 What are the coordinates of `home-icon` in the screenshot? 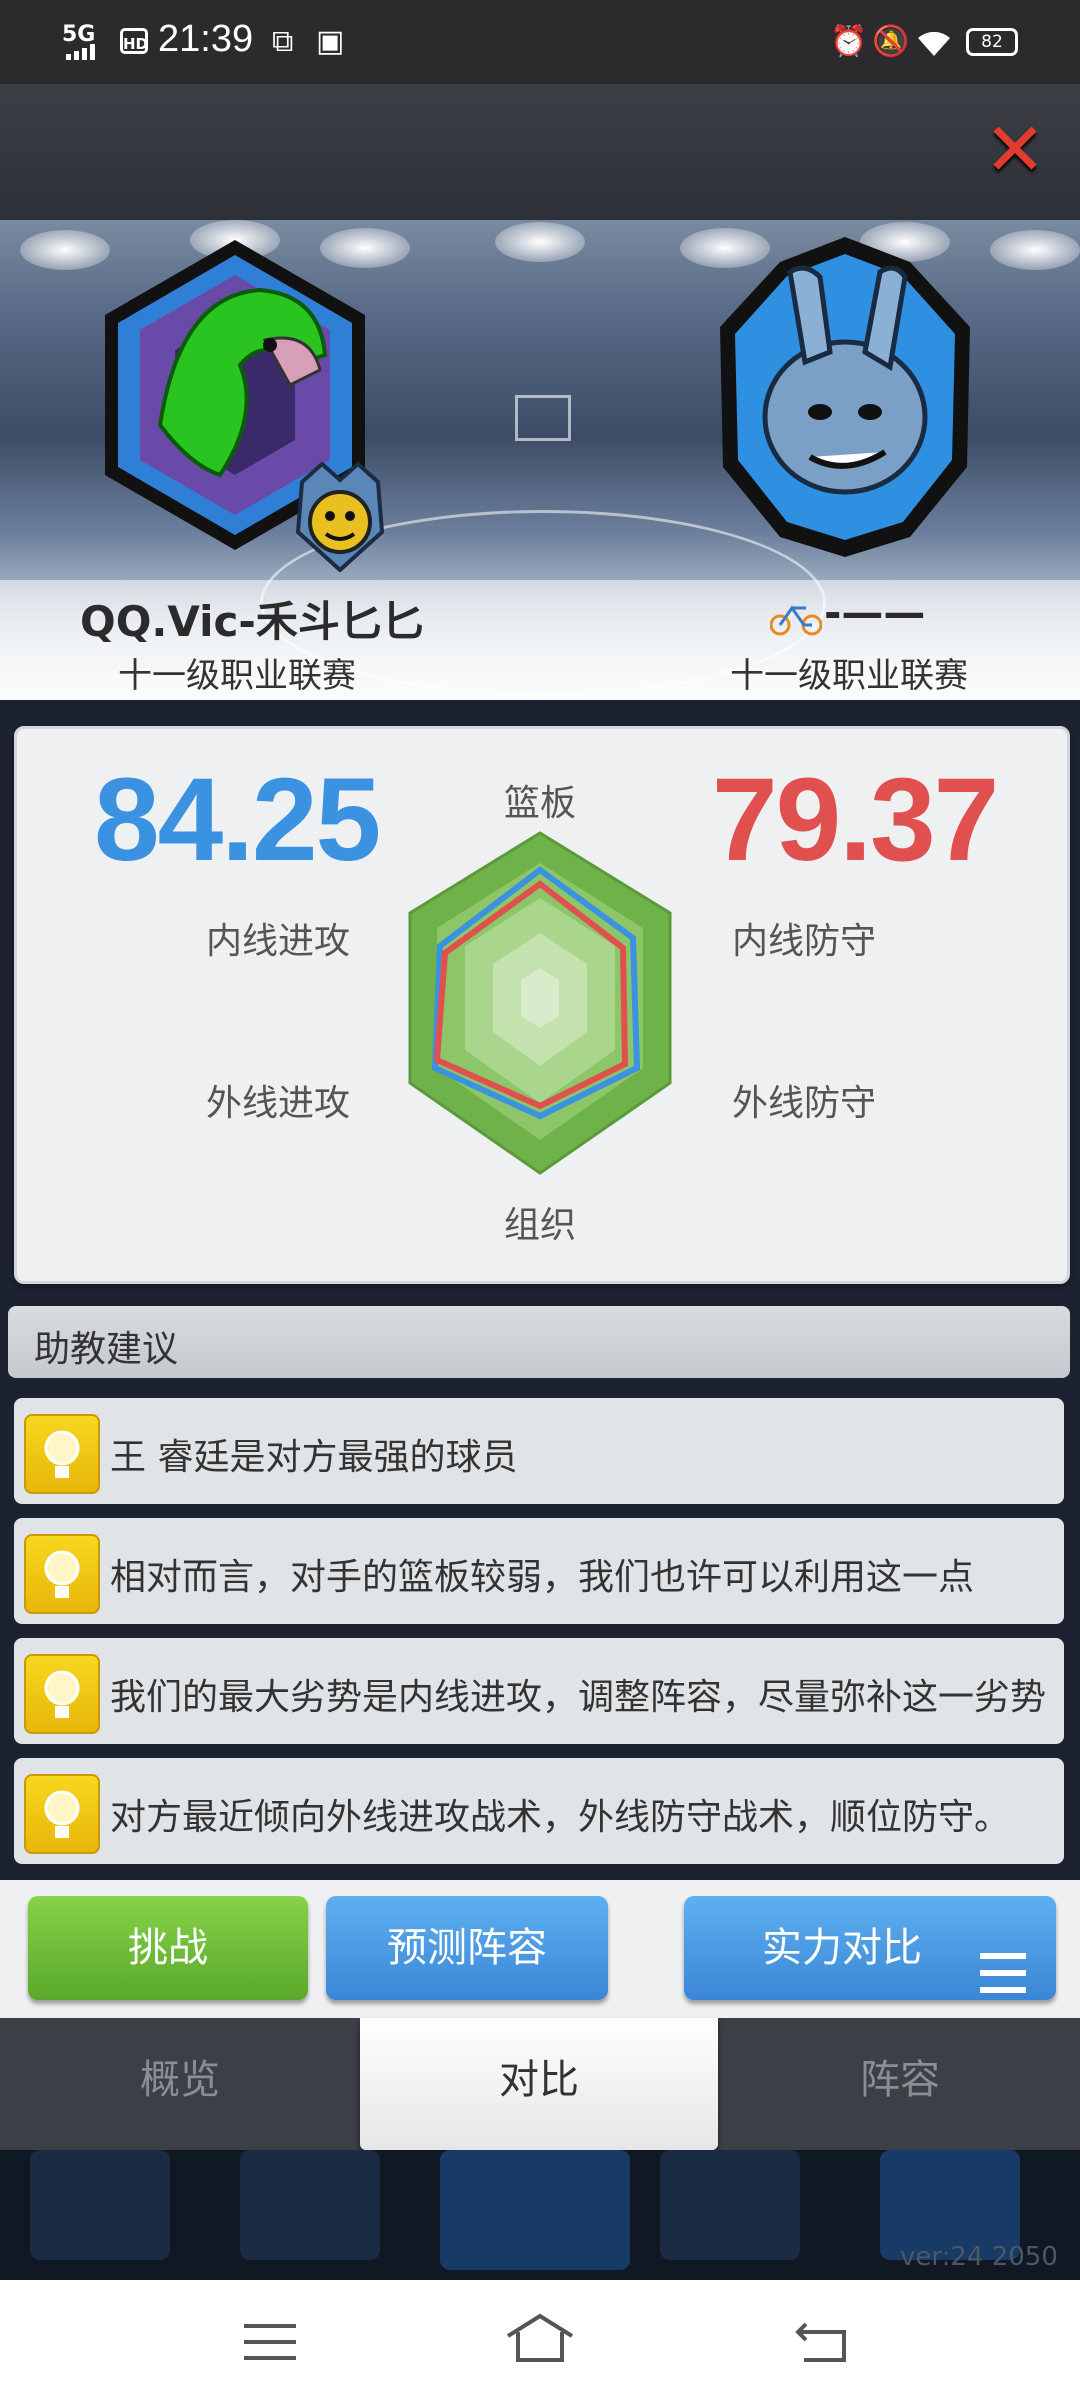 It's located at (540, 2340).